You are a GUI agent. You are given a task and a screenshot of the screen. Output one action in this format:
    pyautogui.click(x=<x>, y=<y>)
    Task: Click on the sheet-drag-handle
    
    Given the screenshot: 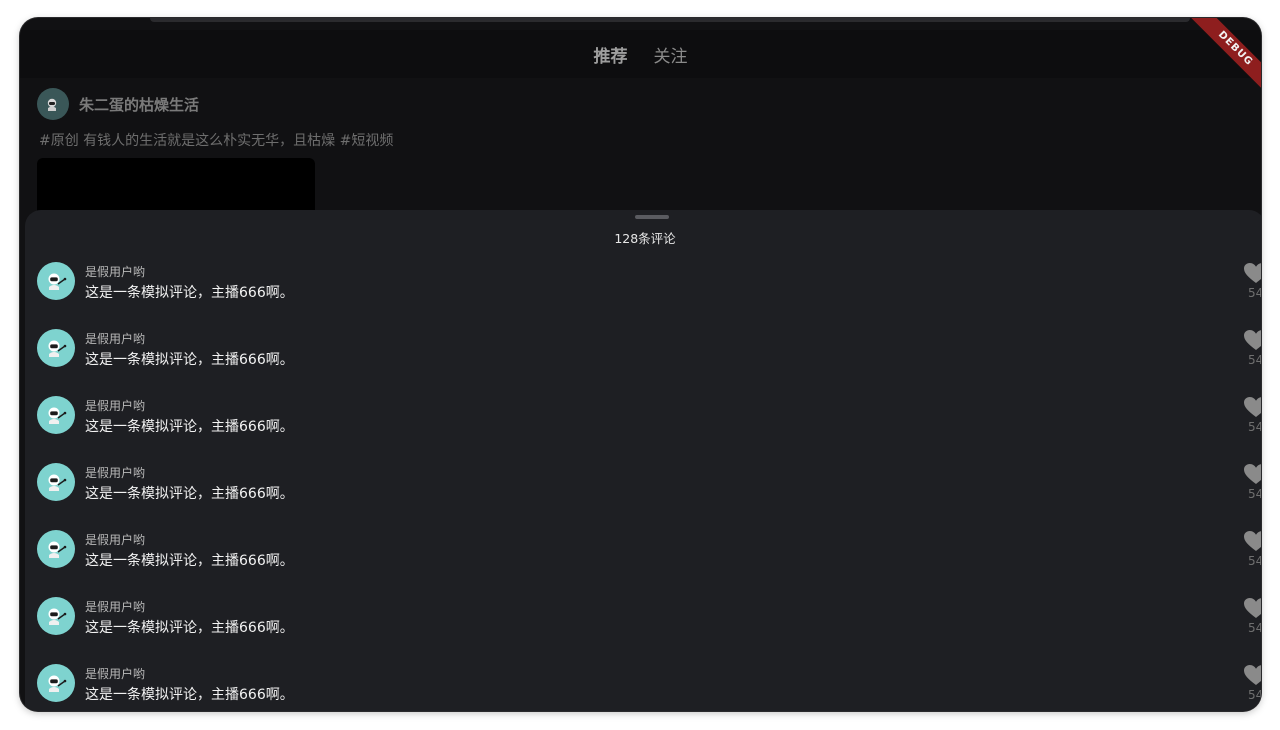 What is the action you would take?
    pyautogui.click(x=652, y=217)
    